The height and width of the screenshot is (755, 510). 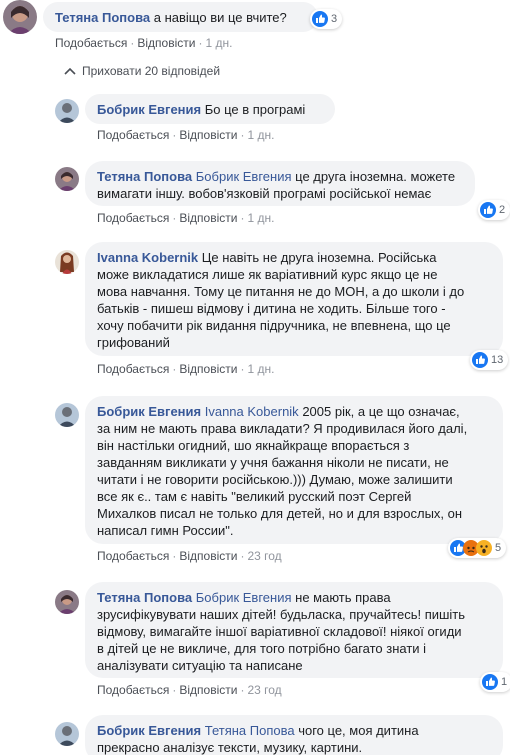 What do you see at coordinates (252, 411) in the screenshot?
I see `mentioned-user: Ivanna Kobernik` at bounding box center [252, 411].